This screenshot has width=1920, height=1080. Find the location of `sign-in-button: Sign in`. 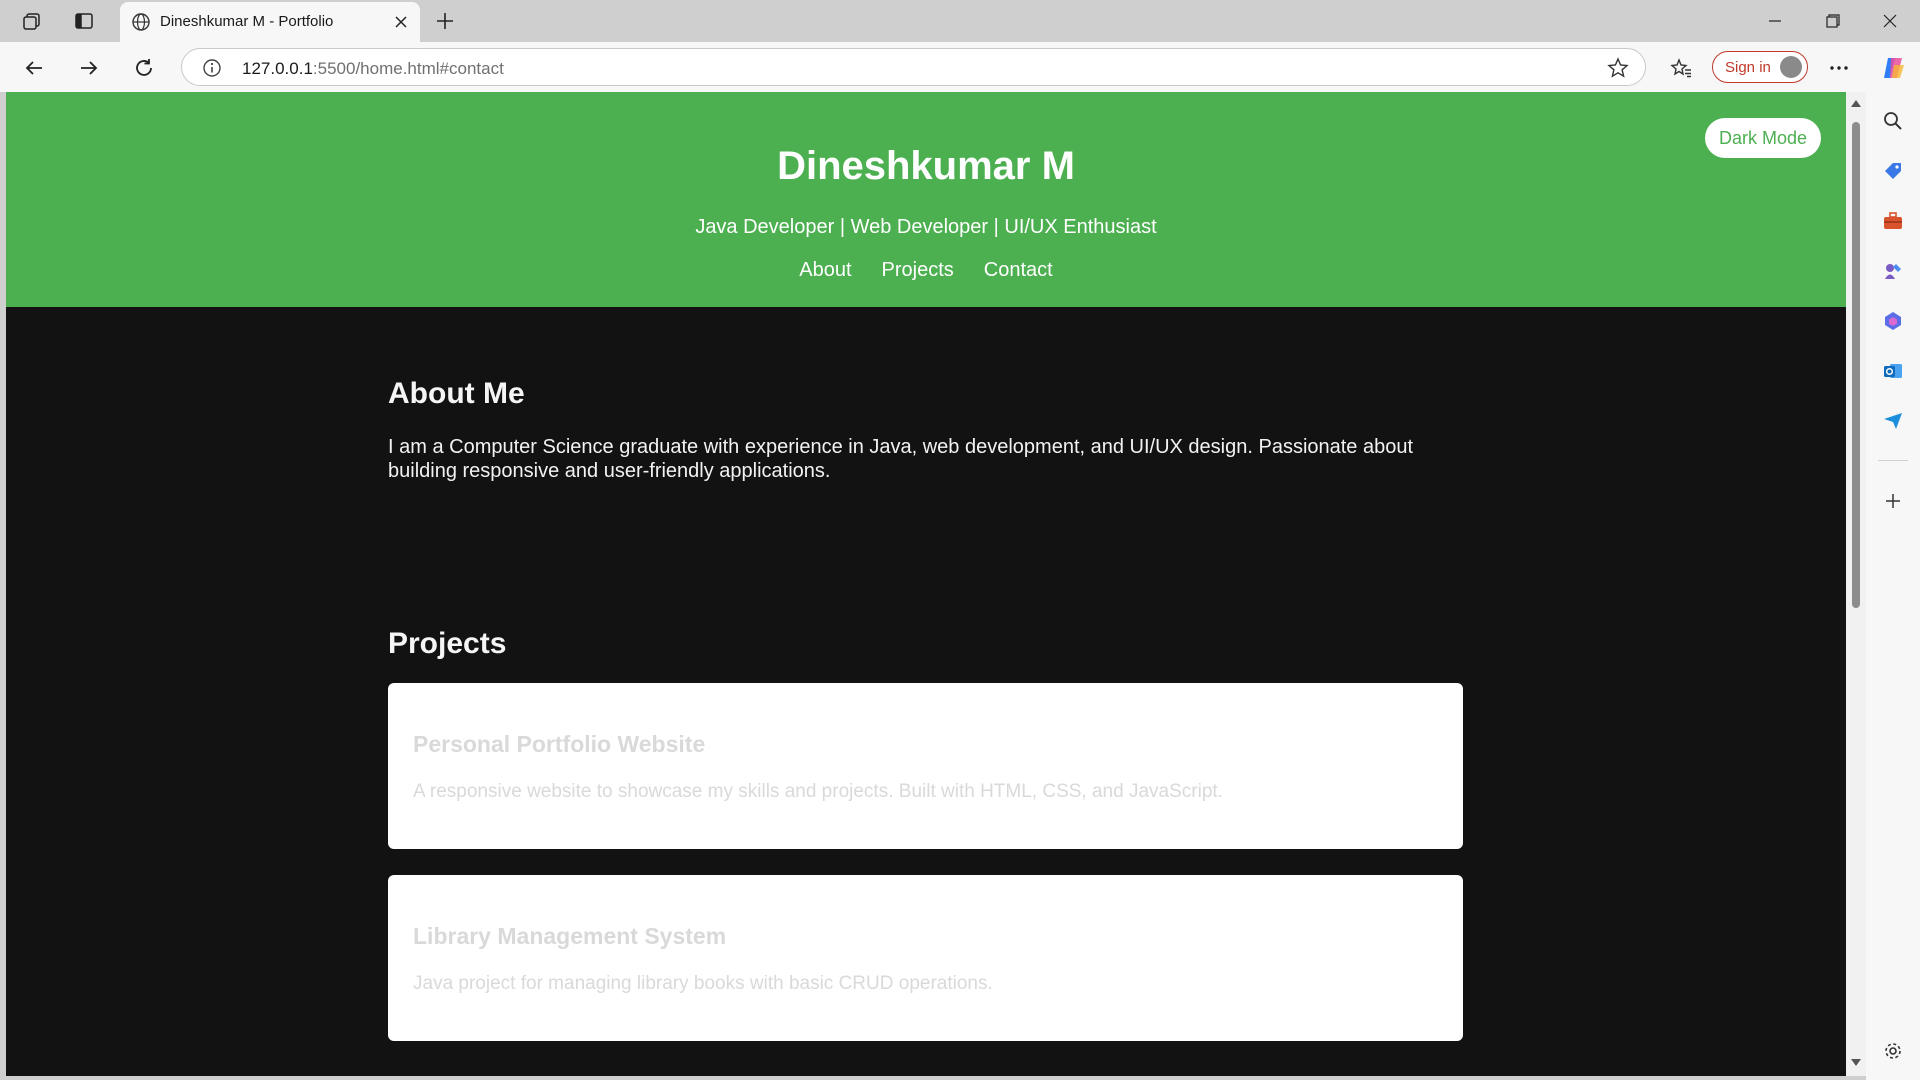

sign-in-button: Sign in is located at coordinates (1760, 67).